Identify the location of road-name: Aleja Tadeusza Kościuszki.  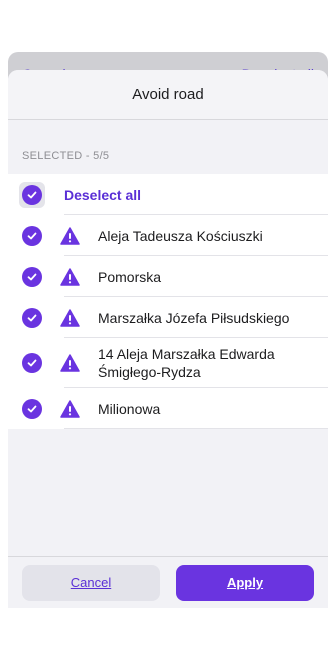
(180, 235).